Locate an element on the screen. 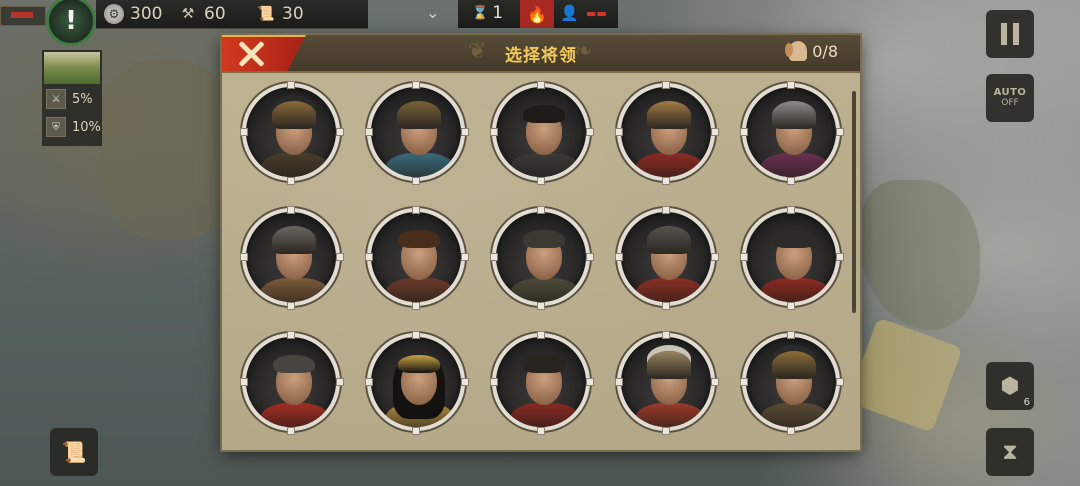 The image size is (1080, 486). supplies-resource: 📜 30 is located at coordinates (279, 14).